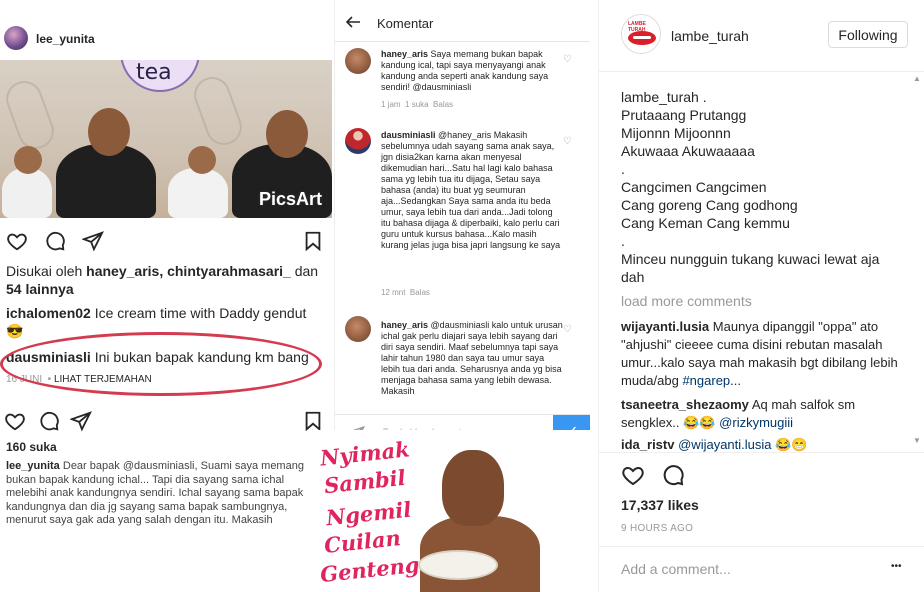 Image resolution: width=924 pixels, height=592 pixels. I want to click on meme-sticker: Nyimak Sambil Ngemil Cuilan Genteng, so click(455, 511).